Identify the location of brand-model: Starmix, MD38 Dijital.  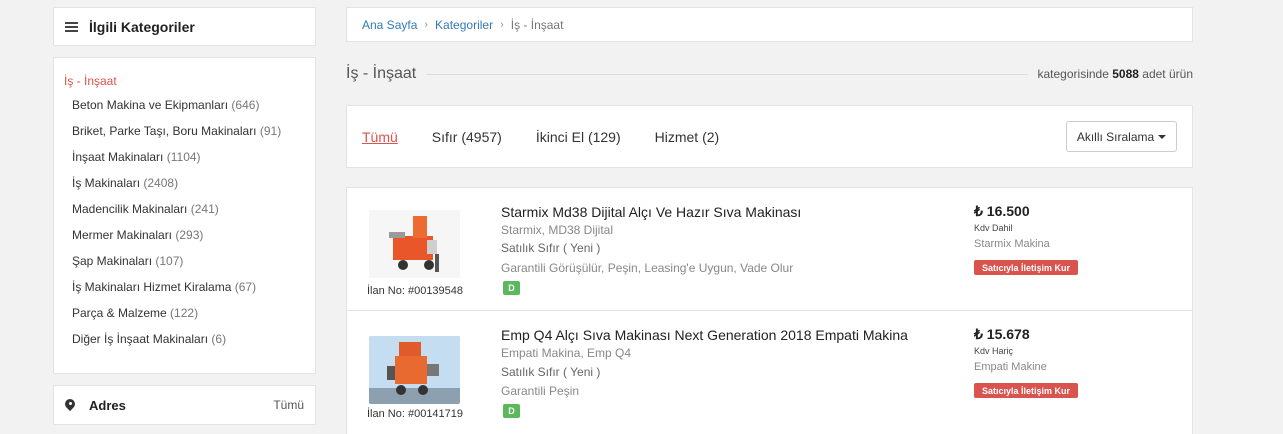
(557, 230).